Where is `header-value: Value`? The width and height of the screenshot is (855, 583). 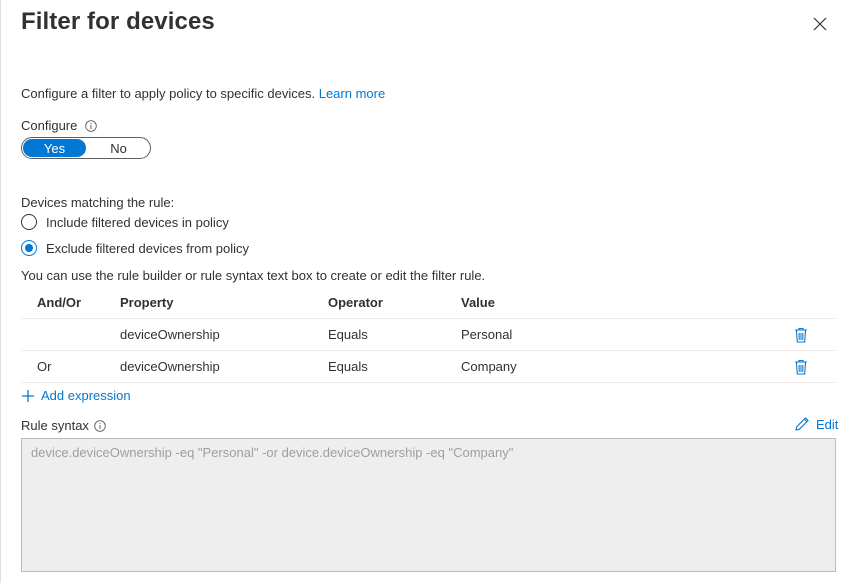 header-value: Value is located at coordinates (478, 302).